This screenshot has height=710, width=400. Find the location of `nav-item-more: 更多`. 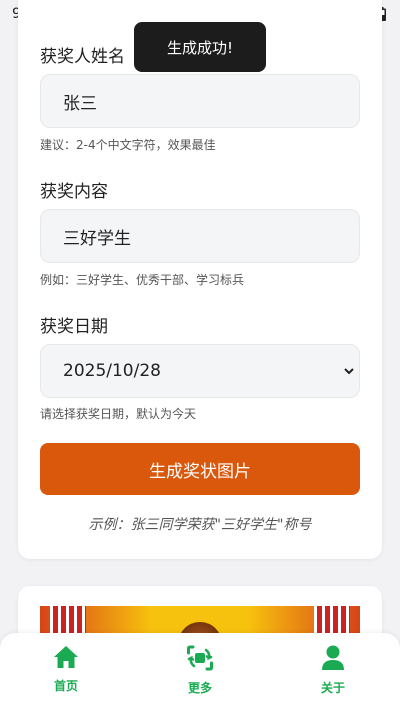

nav-item-more: 更多 is located at coordinates (200, 670).